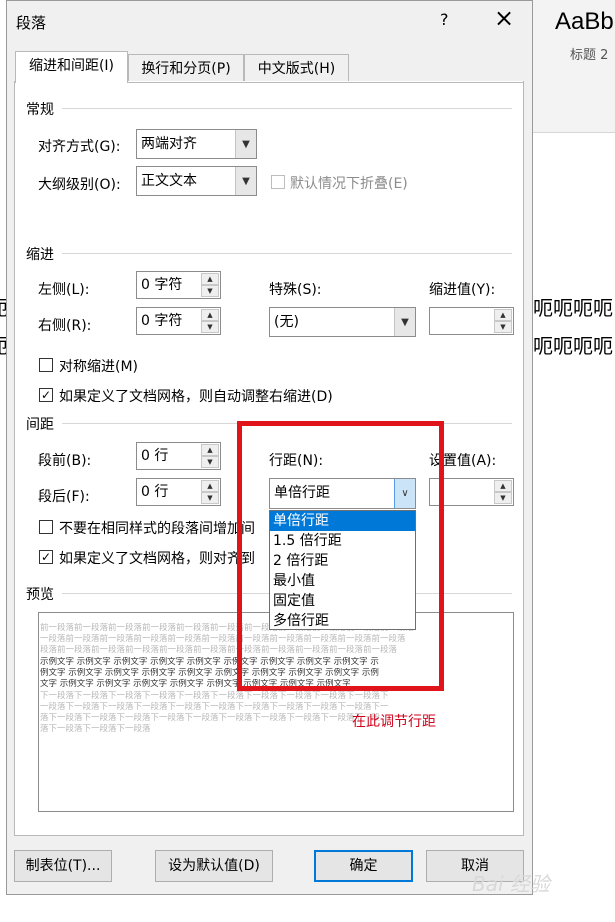 The image size is (615, 922). Describe the element at coordinates (511, 884) in the screenshot. I see `watermark-logo: Bai 经验` at that location.